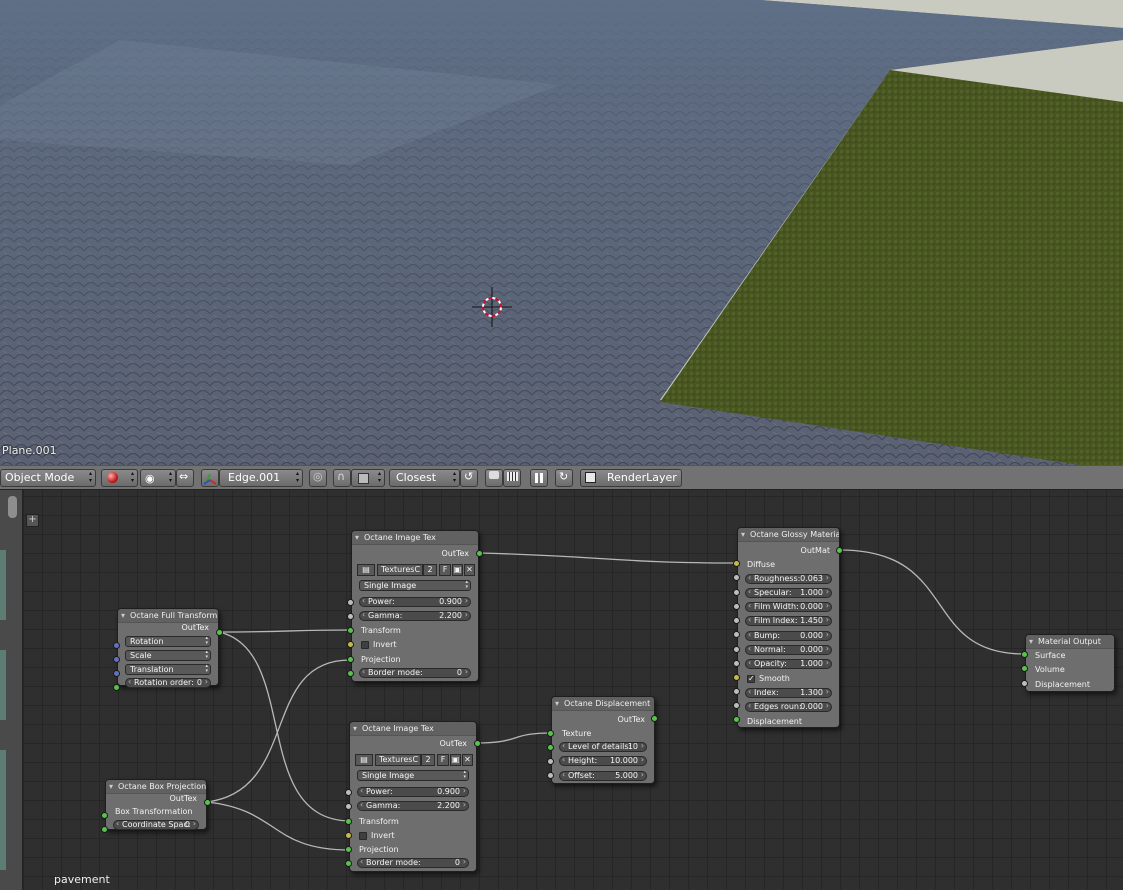 This screenshot has width=1123, height=890. What do you see at coordinates (603, 747) in the screenshot?
I see `level-of-details-field: Level of details:10` at bounding box center [603, 747].